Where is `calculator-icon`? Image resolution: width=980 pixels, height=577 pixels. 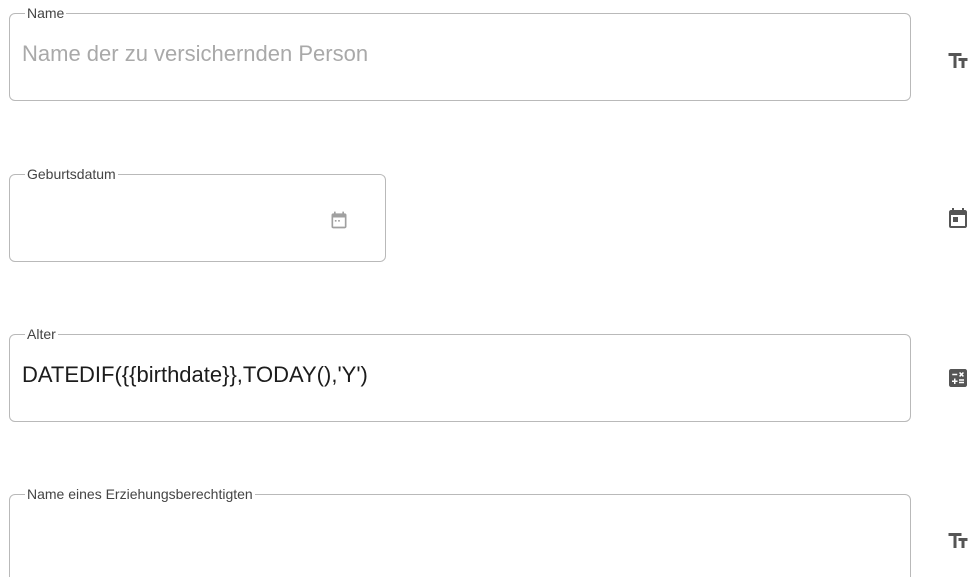
calculator-icon is located at coordinates (958, 378).